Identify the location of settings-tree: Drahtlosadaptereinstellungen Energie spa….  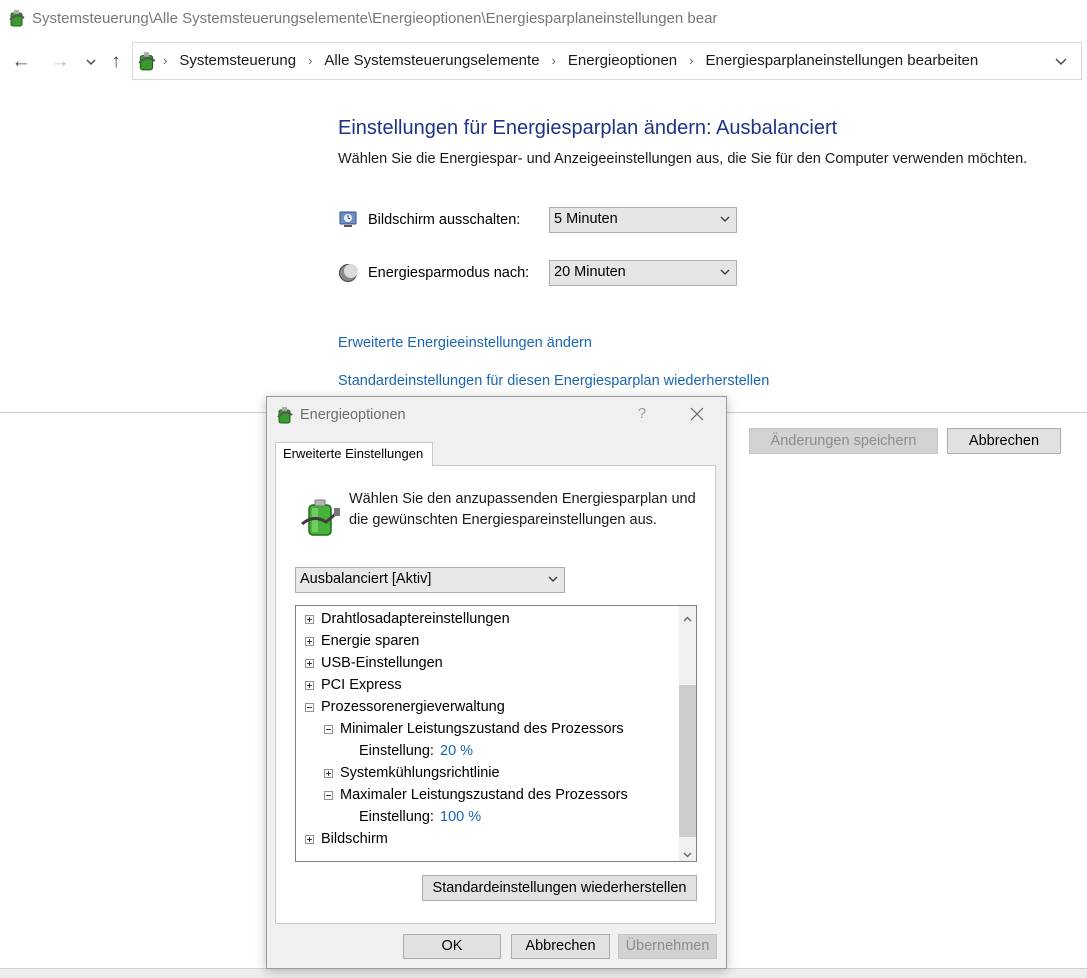
(496, 733).